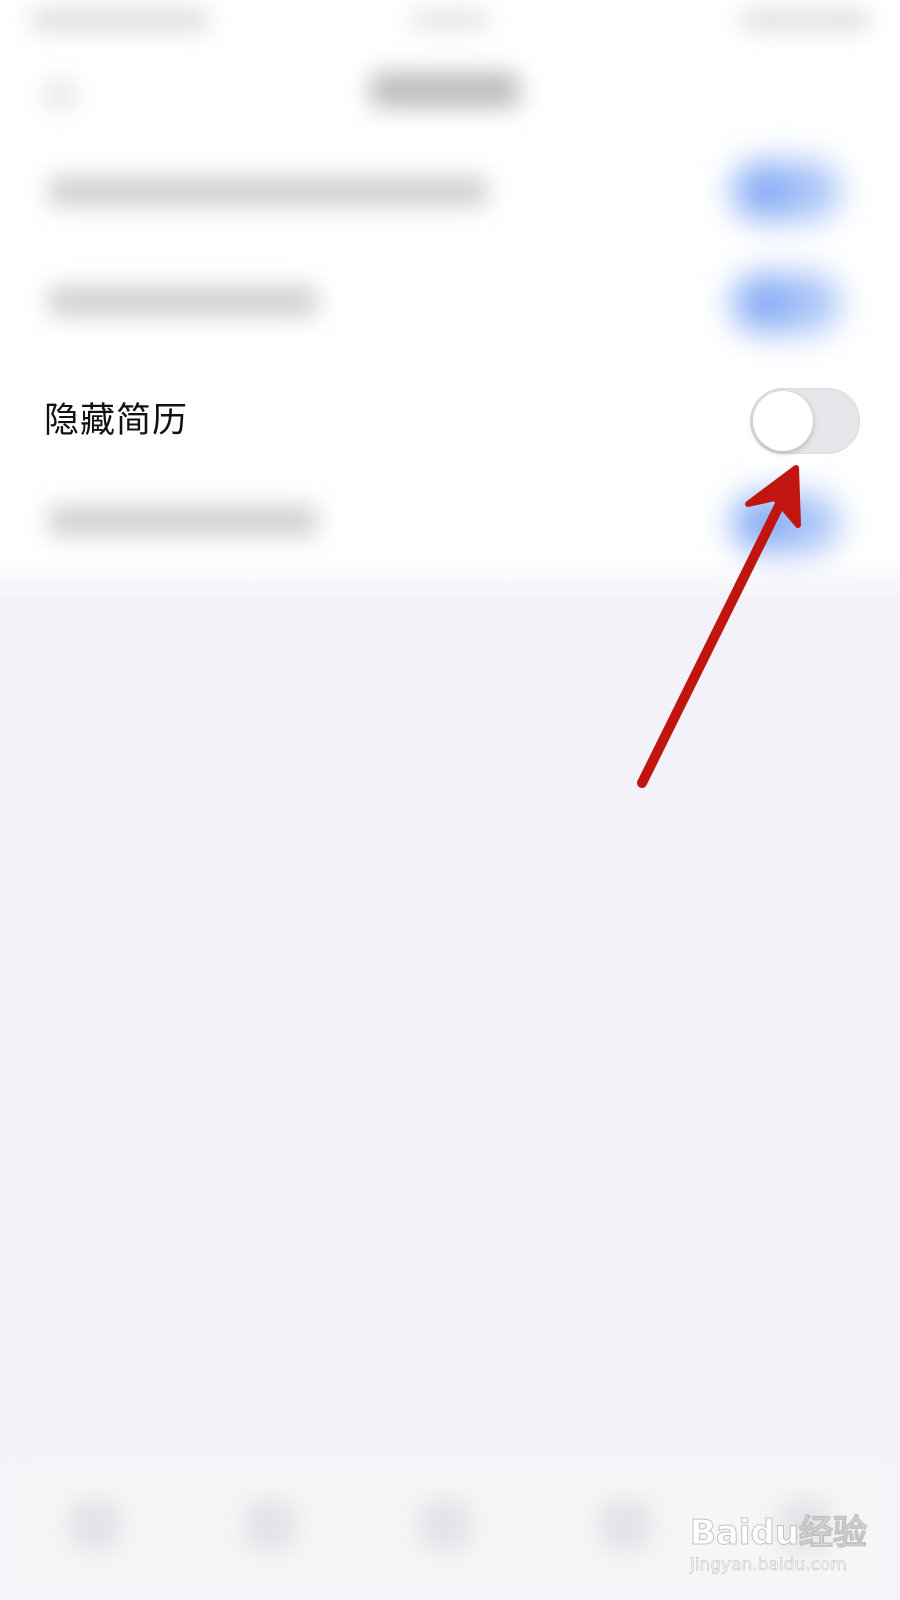 The height and width of the screenshot is (1600, 900). What do you see at coordinates (450, 423) in the screenshot?
I see `hide-resume-row: 隐藏简历` at bounding box center [450, 423].